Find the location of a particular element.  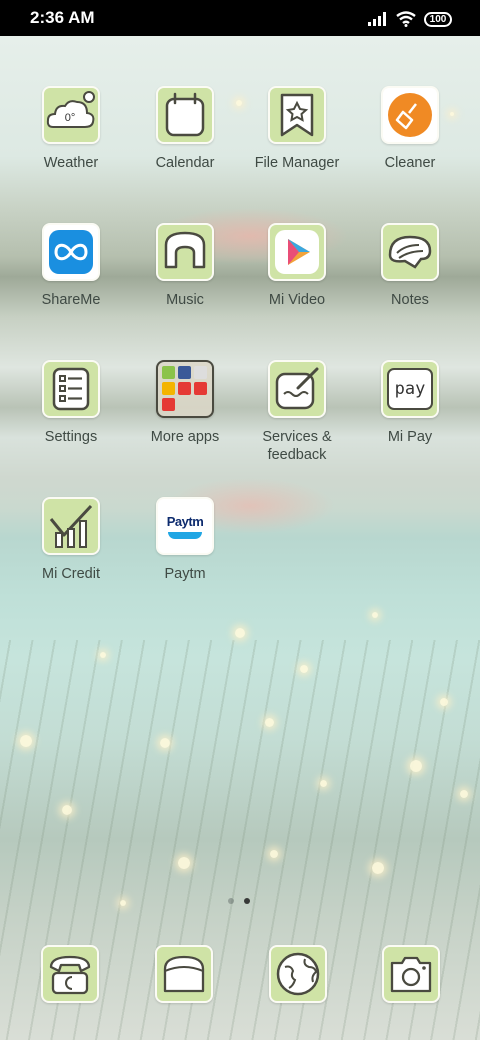

mi-credit-icon is located at coordinates (71, 526).